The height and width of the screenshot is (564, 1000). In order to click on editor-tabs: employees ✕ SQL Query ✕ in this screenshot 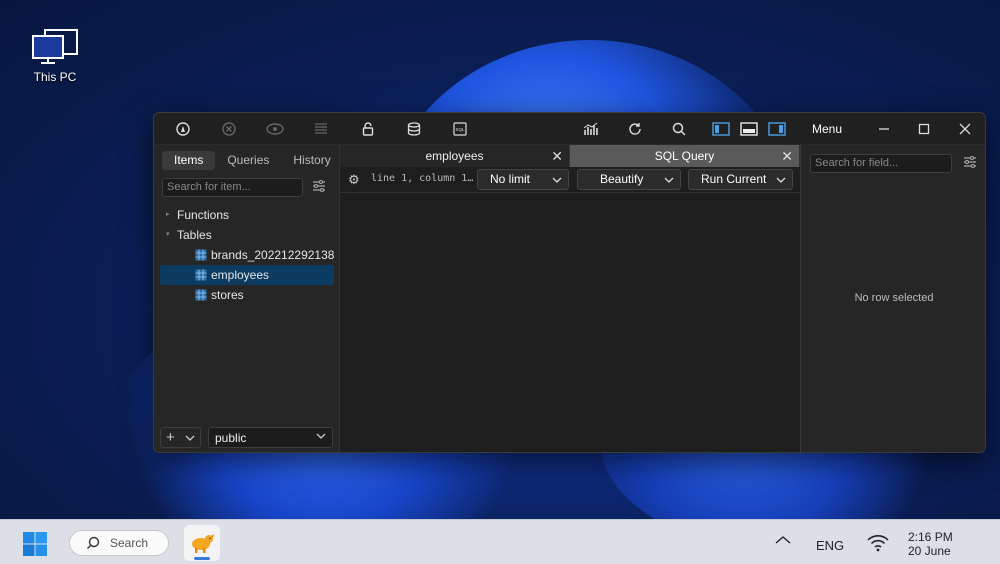, I will do `click(570, 156)`.